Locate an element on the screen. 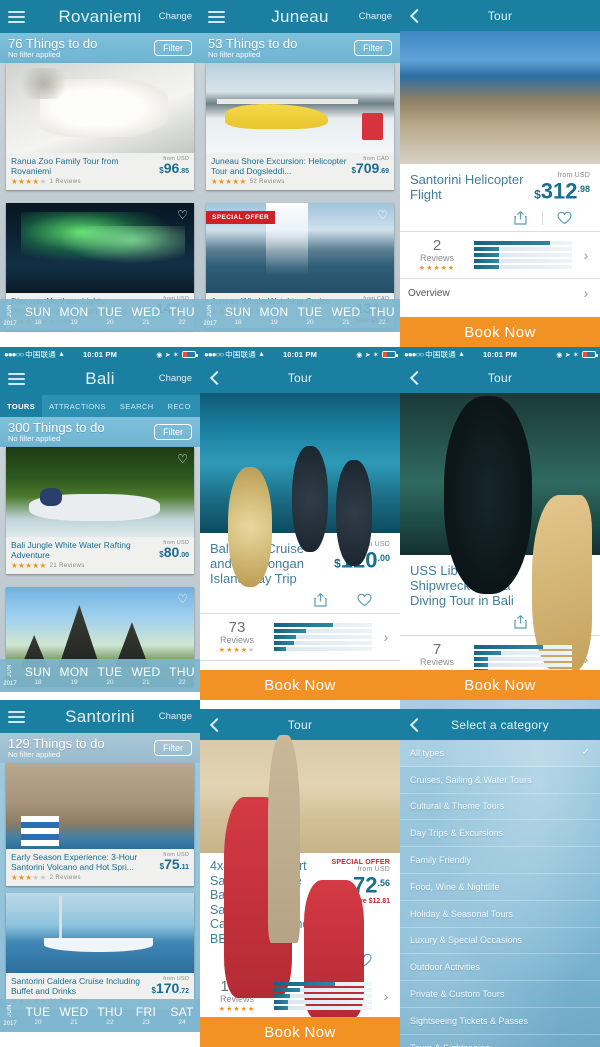  filter-status: No filter applied is located at coordinates (34, 754).